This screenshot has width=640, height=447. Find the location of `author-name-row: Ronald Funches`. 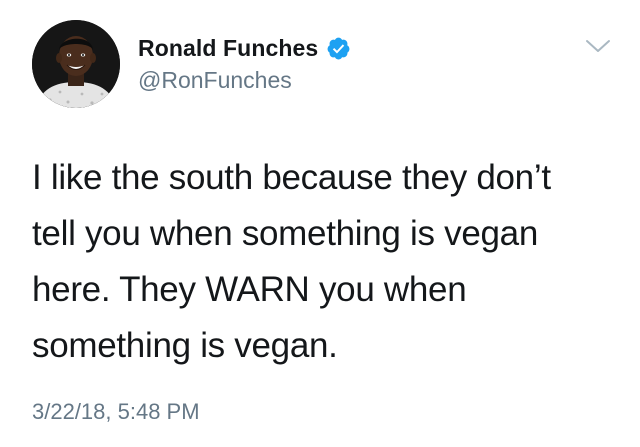

author-name-row: Ronald Funches is located at coordinates (244, 48).